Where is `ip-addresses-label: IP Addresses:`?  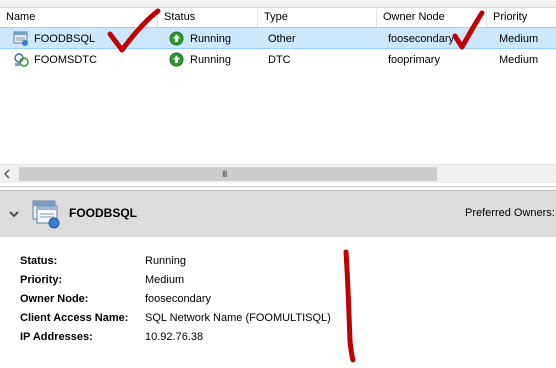 ip-addresses-label: IP Addresses: is located at coordinates (56, 337).